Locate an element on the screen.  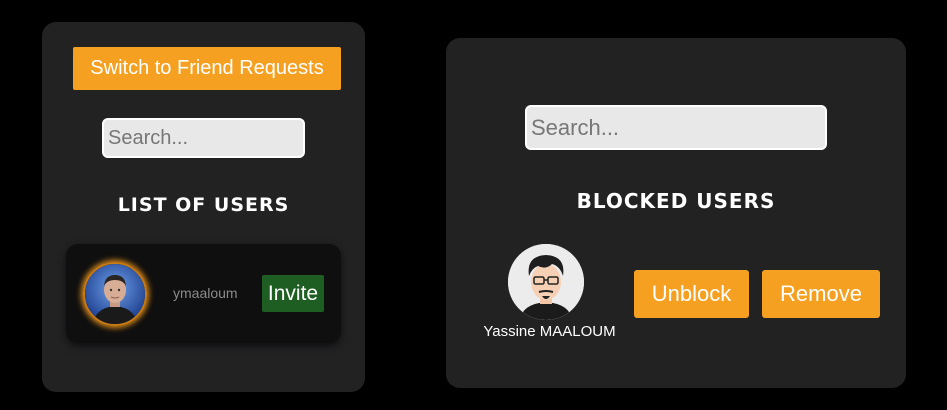
user-search-input is located at coordinates (203, 138).